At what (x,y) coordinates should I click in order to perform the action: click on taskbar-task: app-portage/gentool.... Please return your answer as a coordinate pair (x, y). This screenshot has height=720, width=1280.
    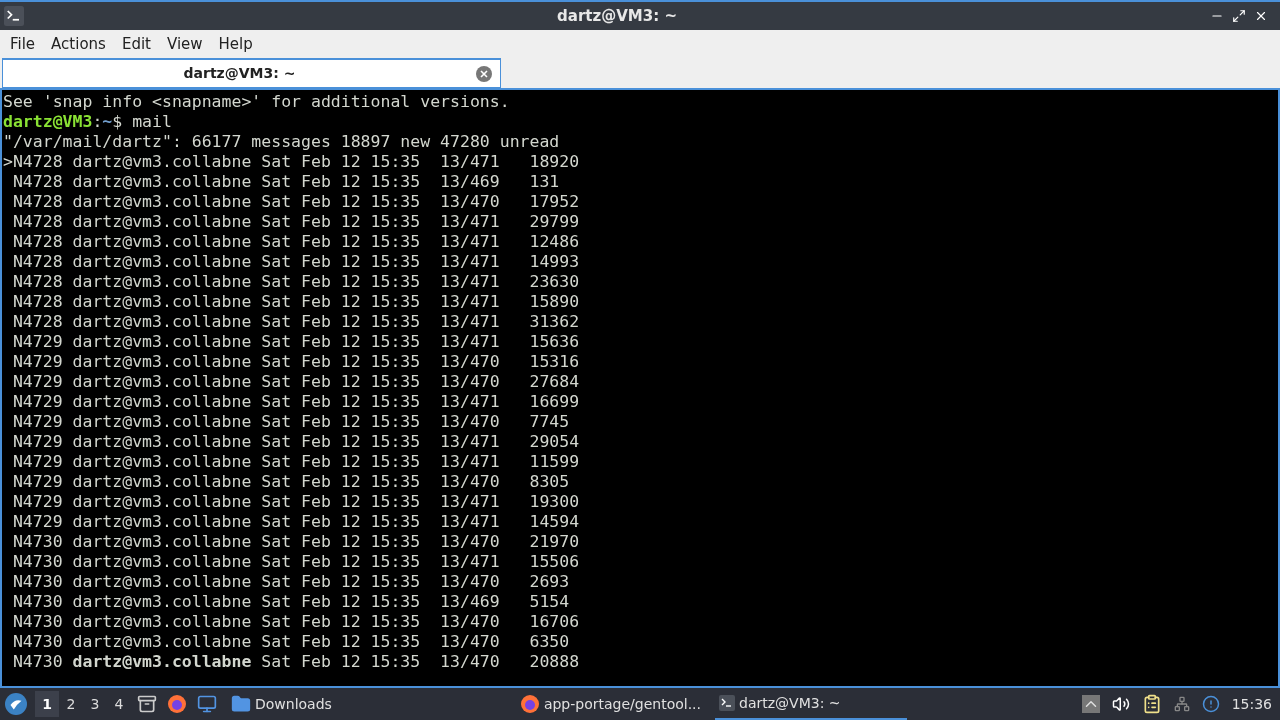
    Looking at the image, I should click on (610, 704).